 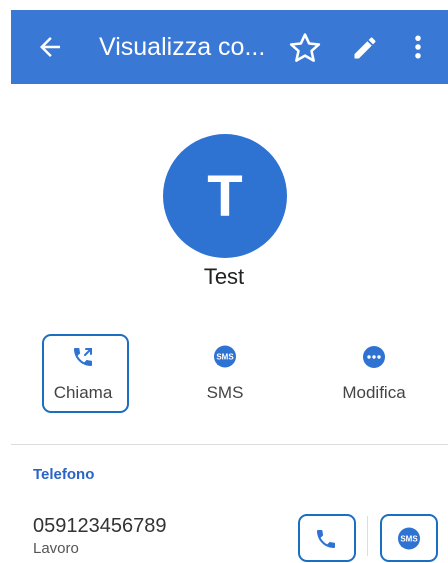 What do you see at coordinates (225, 392) in the screenshot?
I see `sms-action-label: SMS` at bounding box center [225, 392].